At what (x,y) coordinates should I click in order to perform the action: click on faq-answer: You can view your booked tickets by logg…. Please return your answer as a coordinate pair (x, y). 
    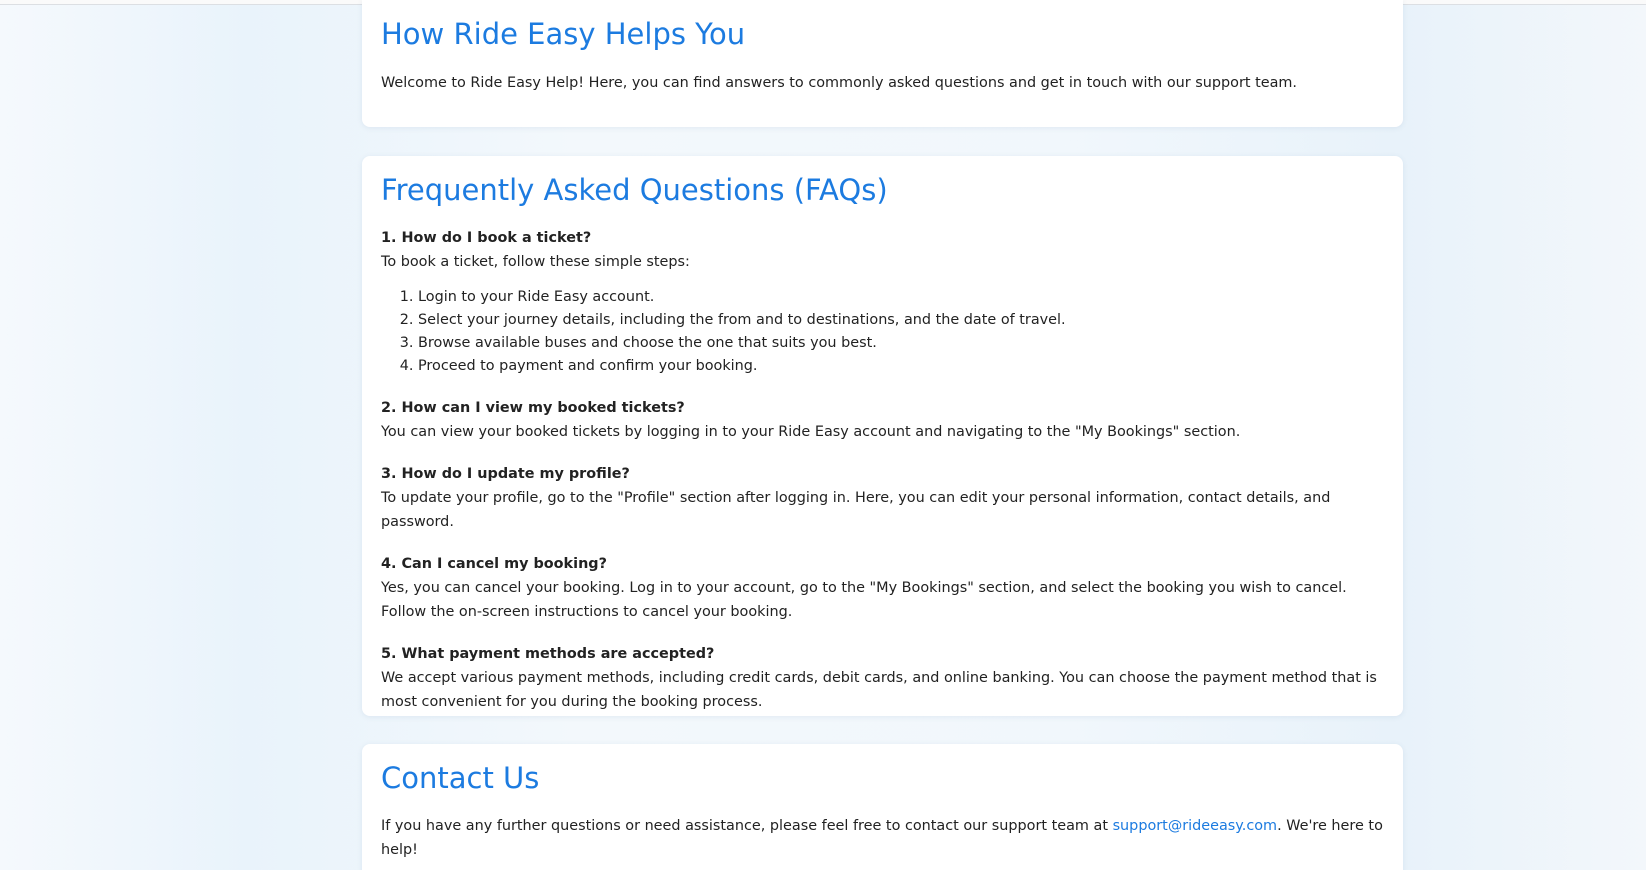
    Looking at the image, I should click on (811, 432).